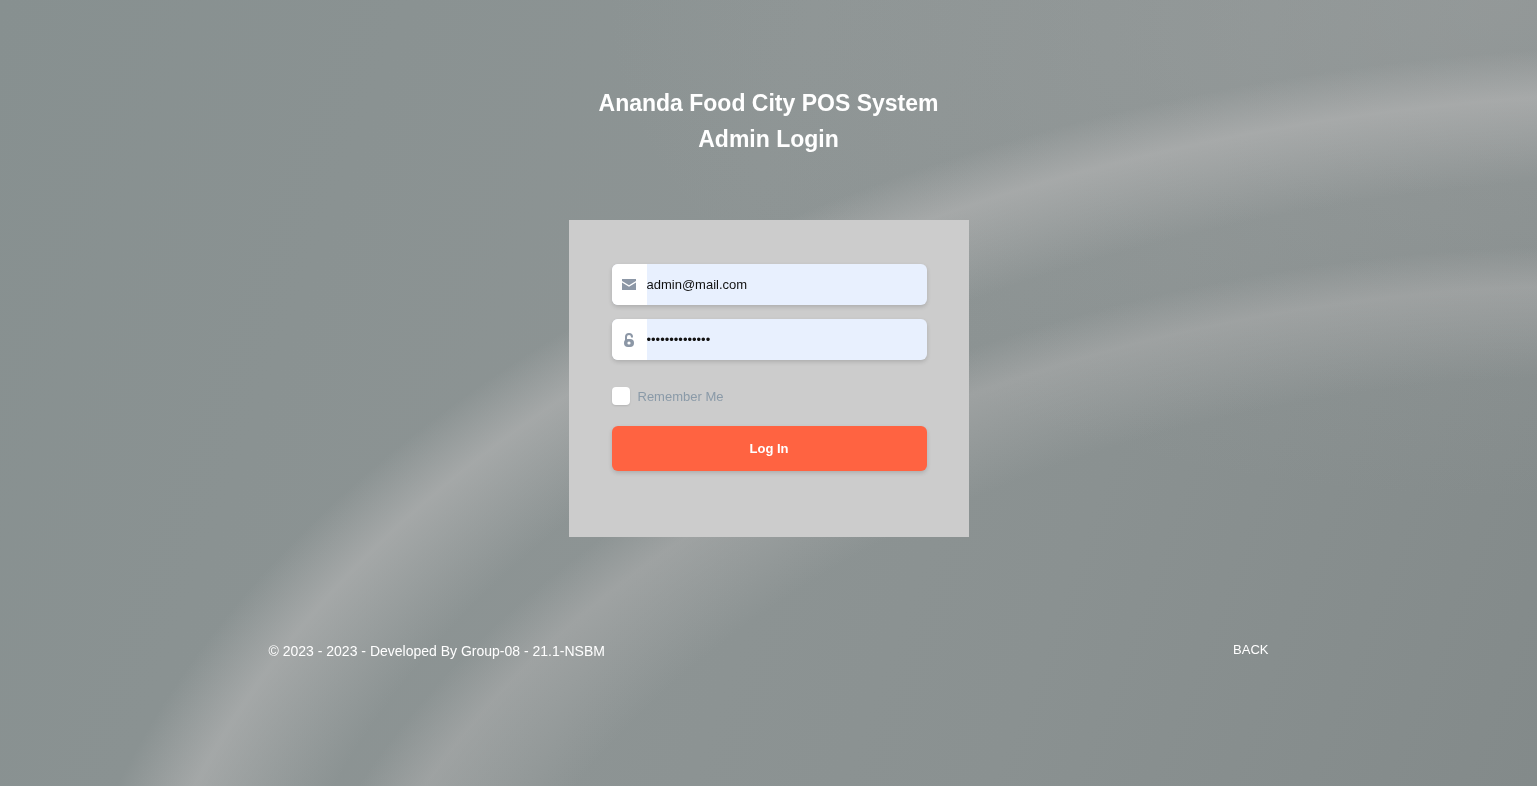  I want to click on page-heading: Admin Login, so click(768, 139).